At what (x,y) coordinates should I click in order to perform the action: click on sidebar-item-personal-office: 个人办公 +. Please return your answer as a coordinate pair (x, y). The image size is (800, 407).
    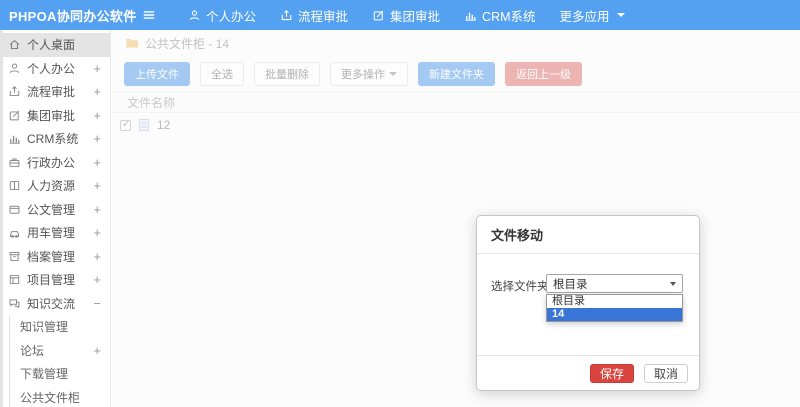
    Looking at the image, I should click on (55, 69).